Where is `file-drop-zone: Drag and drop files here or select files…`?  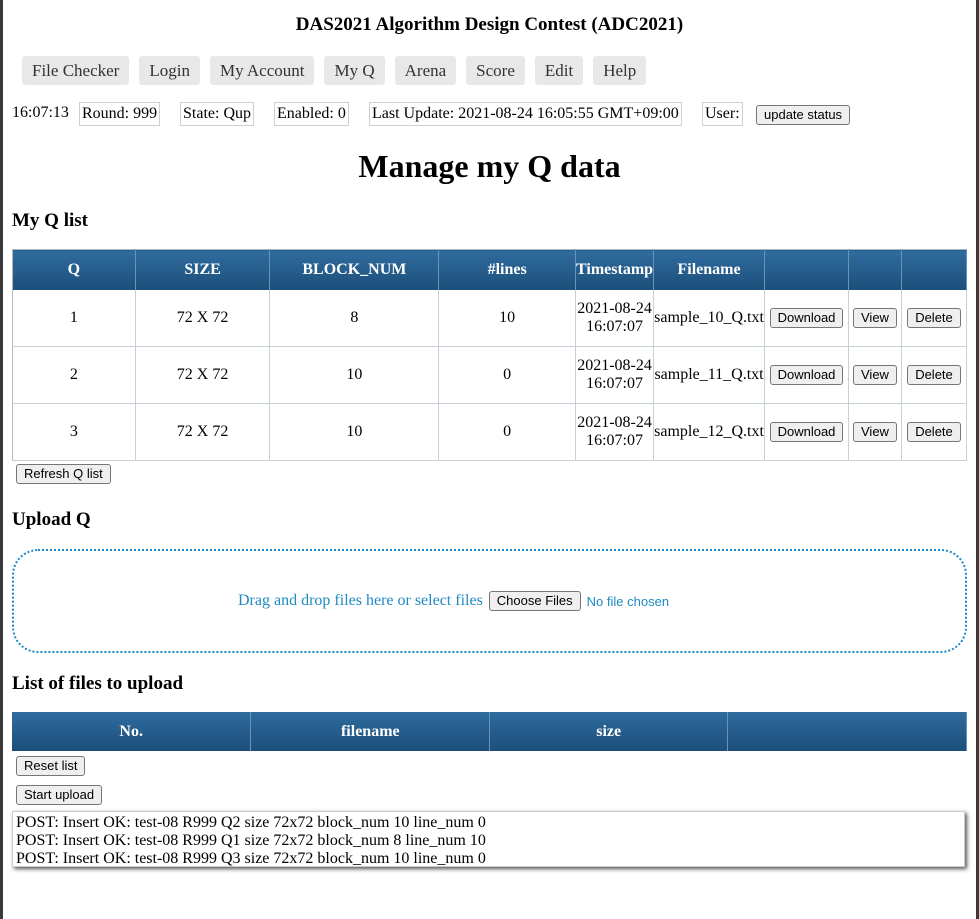 file-drop-zone: Drag and drop files here or select files… is located at coordinates (489, 601).